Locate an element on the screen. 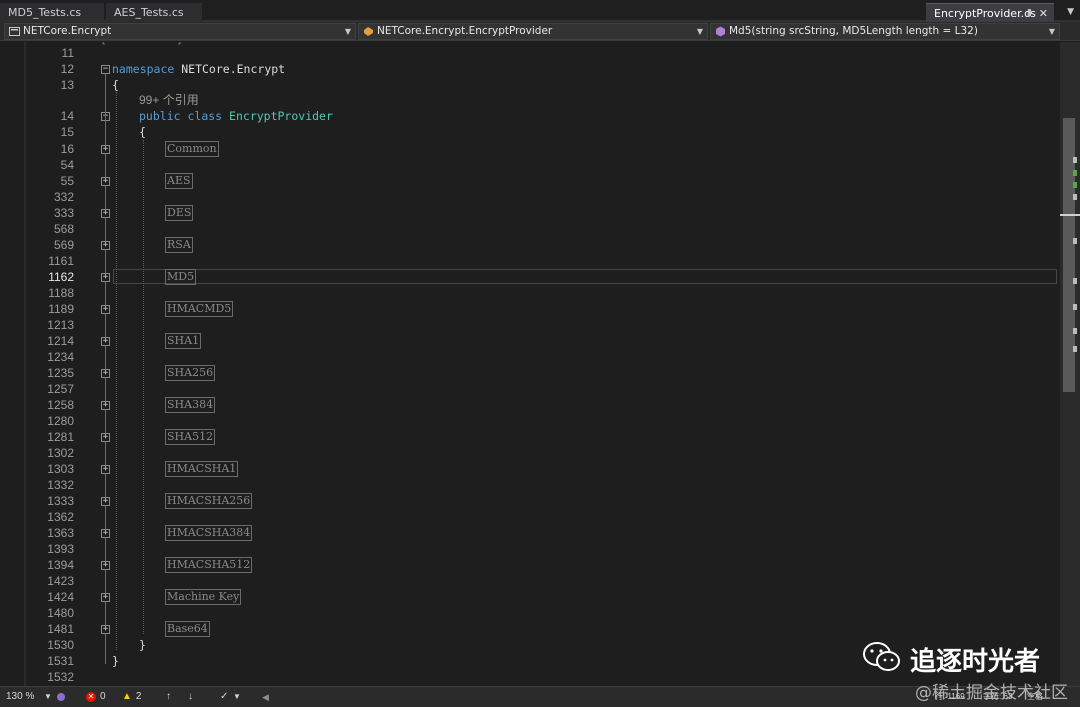  tab-encrypt-provider: EncryptProvider.cs ▮ ✕ is located at coordinates (990, 12).